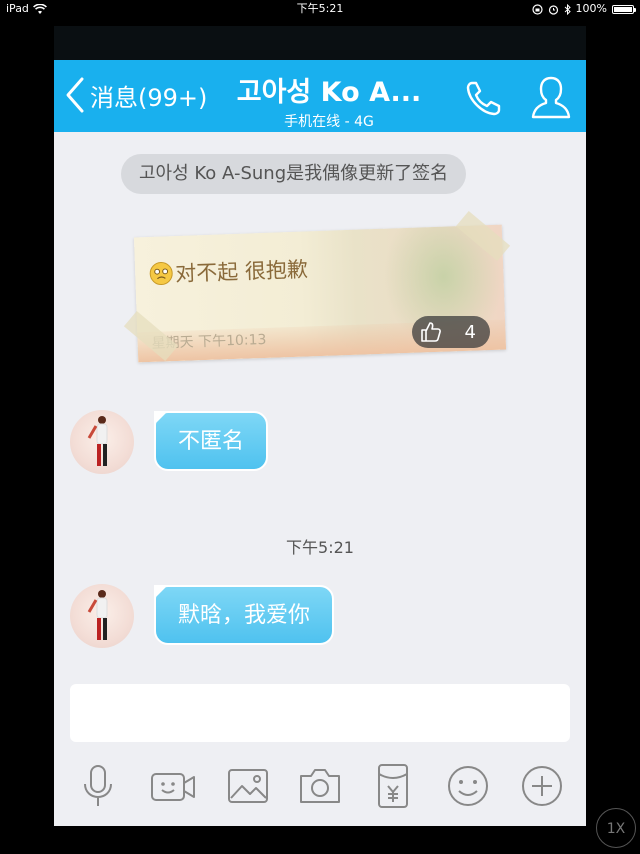  Describe the element at coordinates (149, 97) in the screenshot. I see `back-label: 消息(99+)` at that location.